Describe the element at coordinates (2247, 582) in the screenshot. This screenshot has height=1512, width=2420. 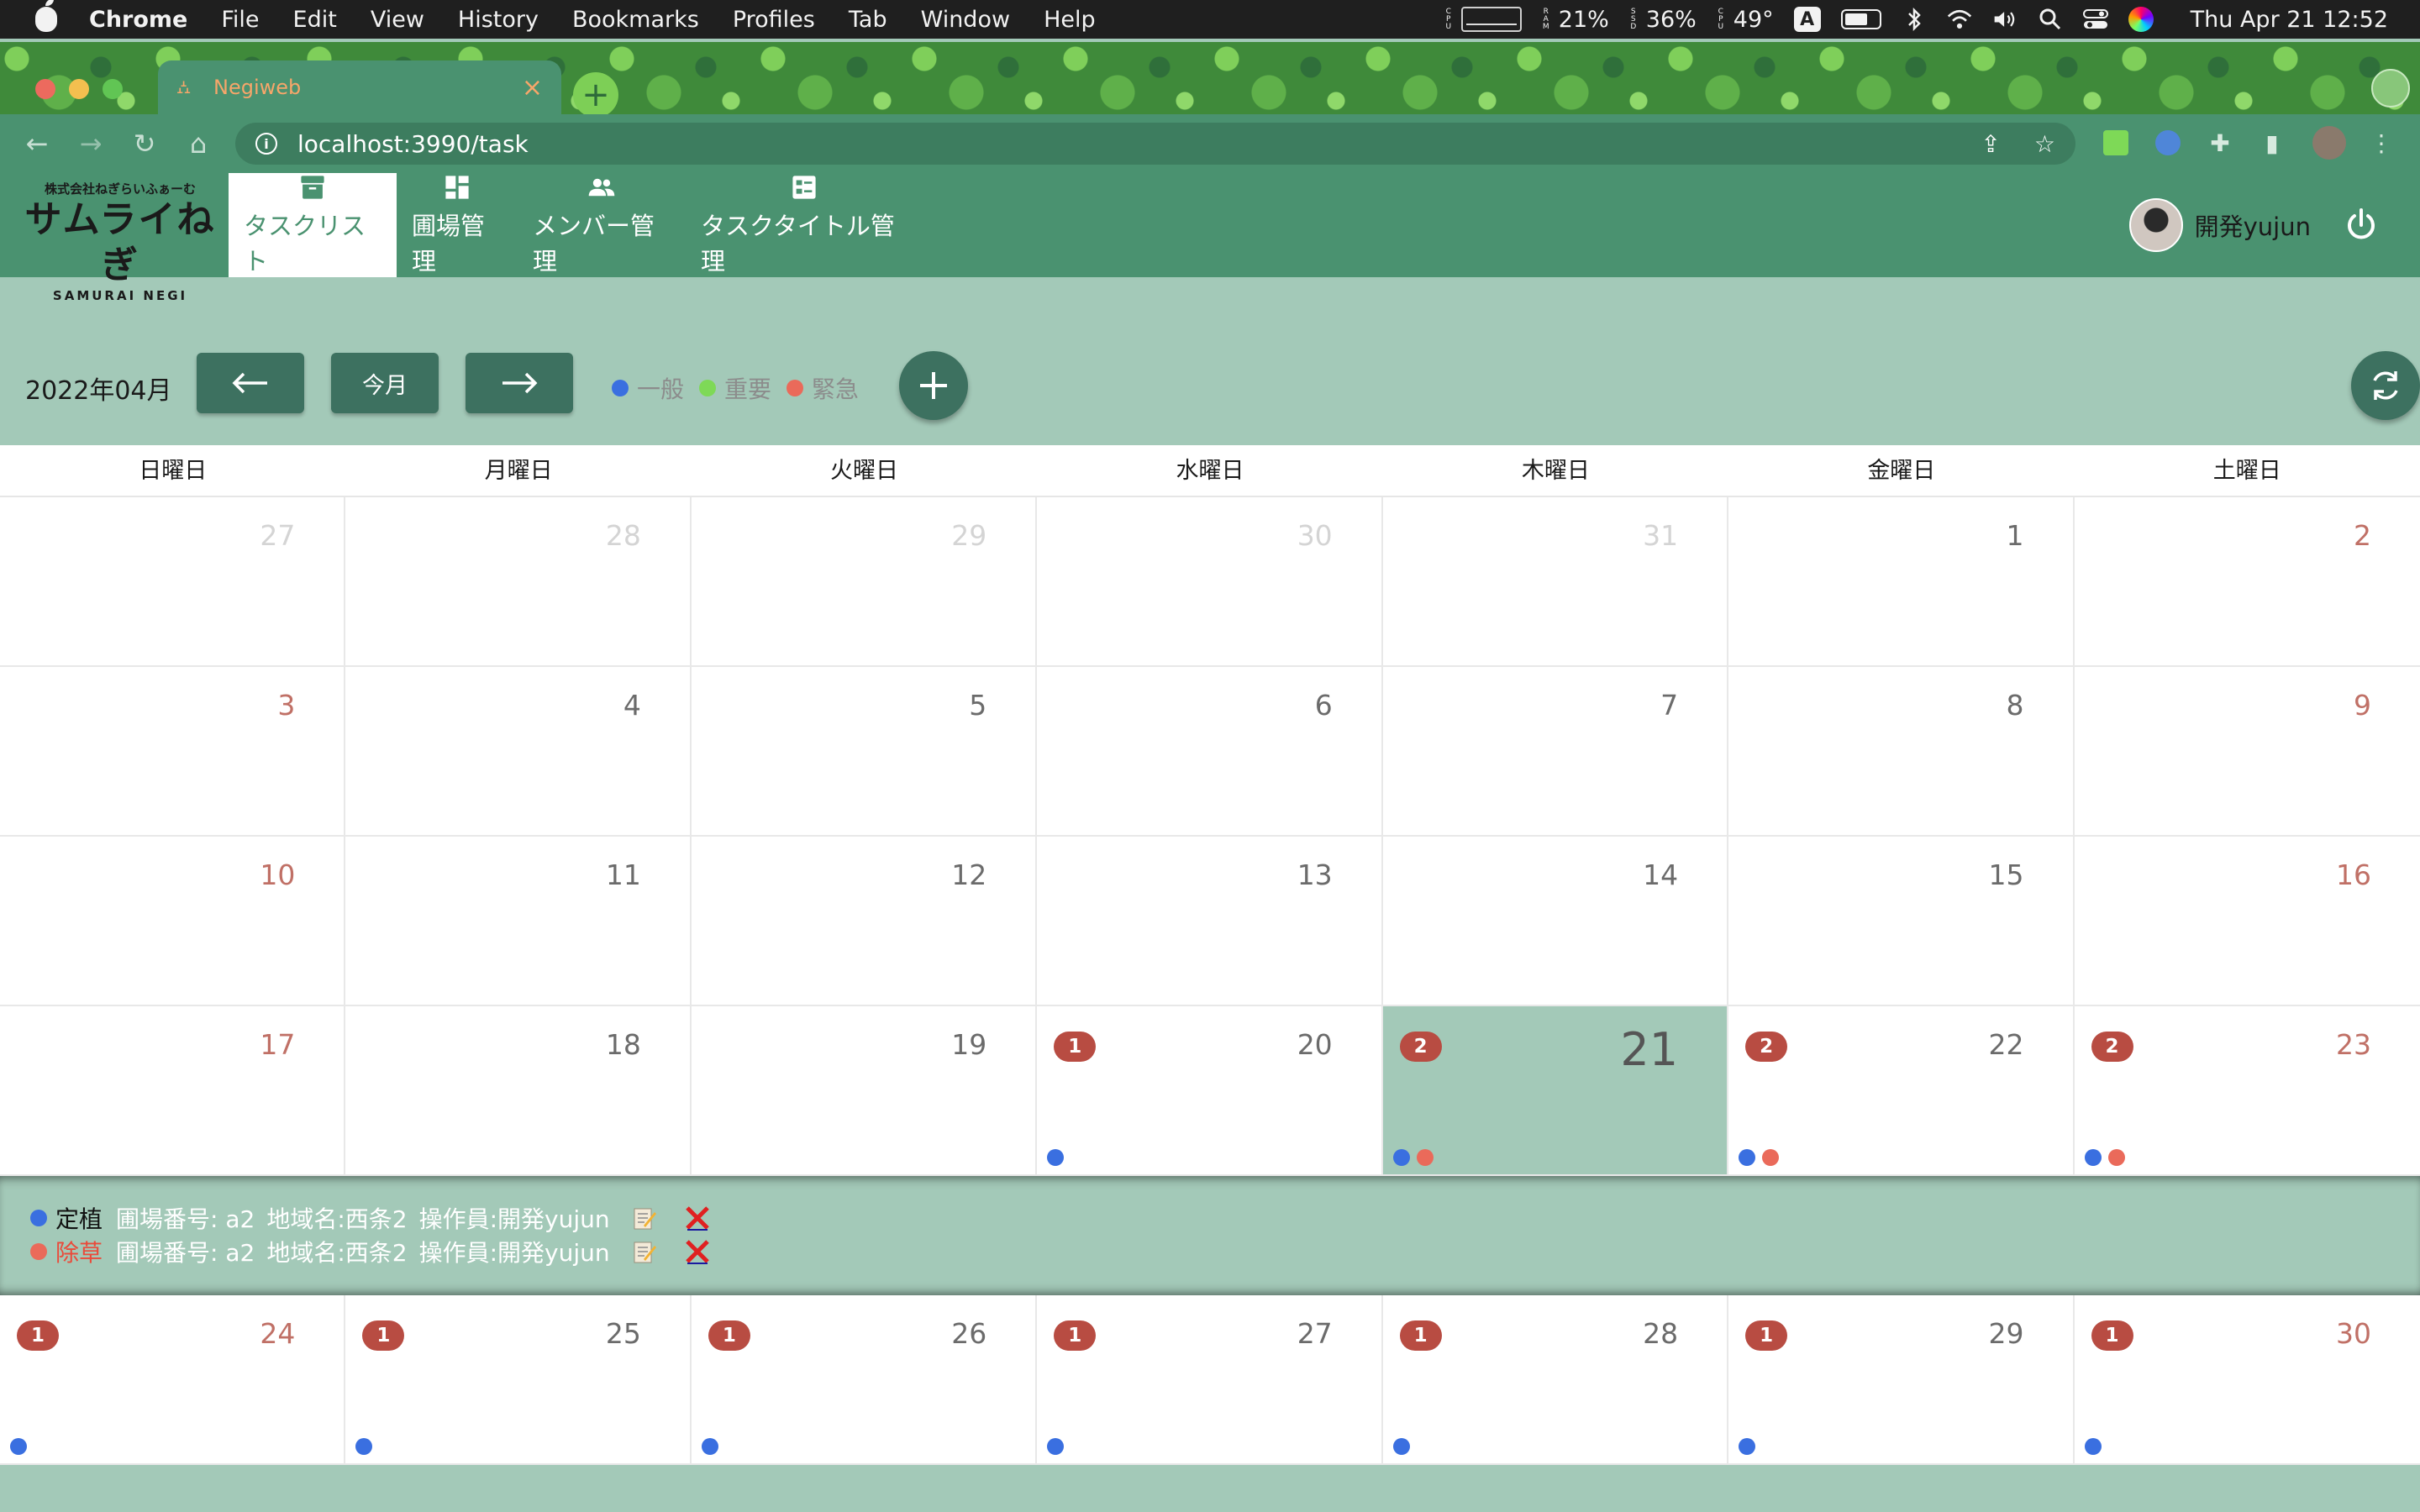
I see `calendar-day-cell: 2` at that location.